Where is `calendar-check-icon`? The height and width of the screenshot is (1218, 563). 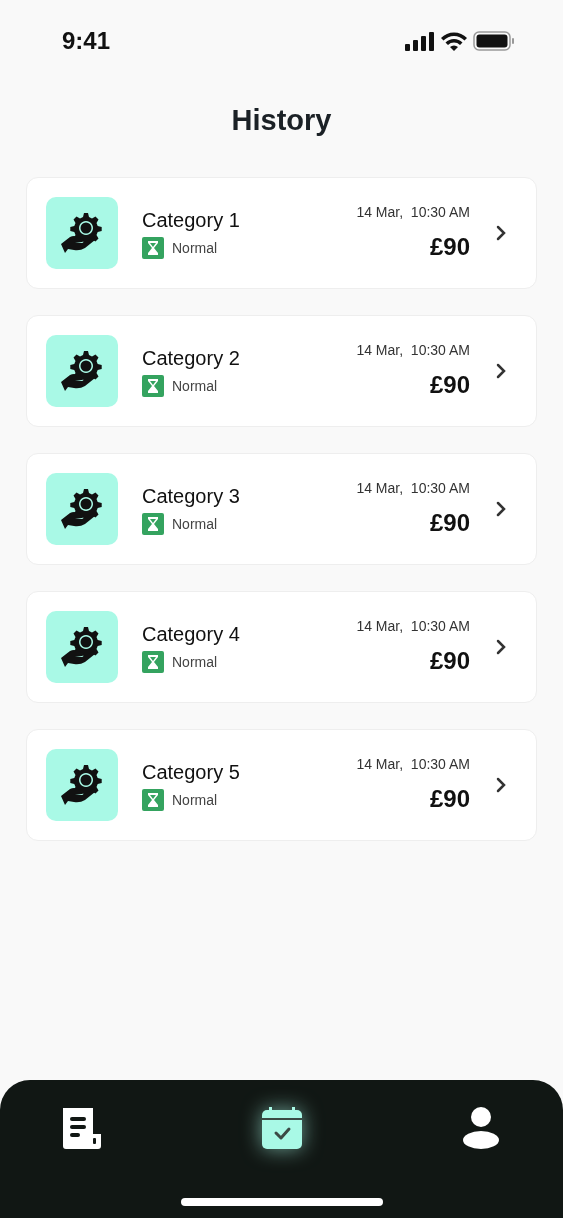 calendar-check-icon is located at coordinates (281, 1128).